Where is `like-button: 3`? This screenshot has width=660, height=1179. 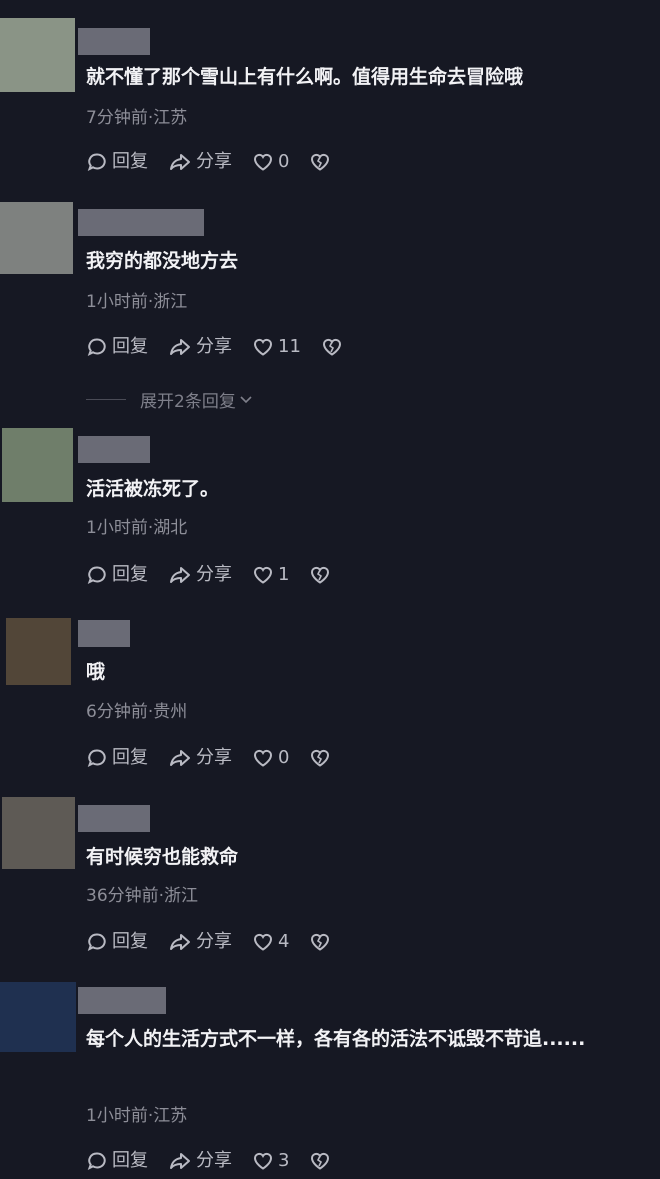 like-button: 3 is located at coordinates (270, 1161).